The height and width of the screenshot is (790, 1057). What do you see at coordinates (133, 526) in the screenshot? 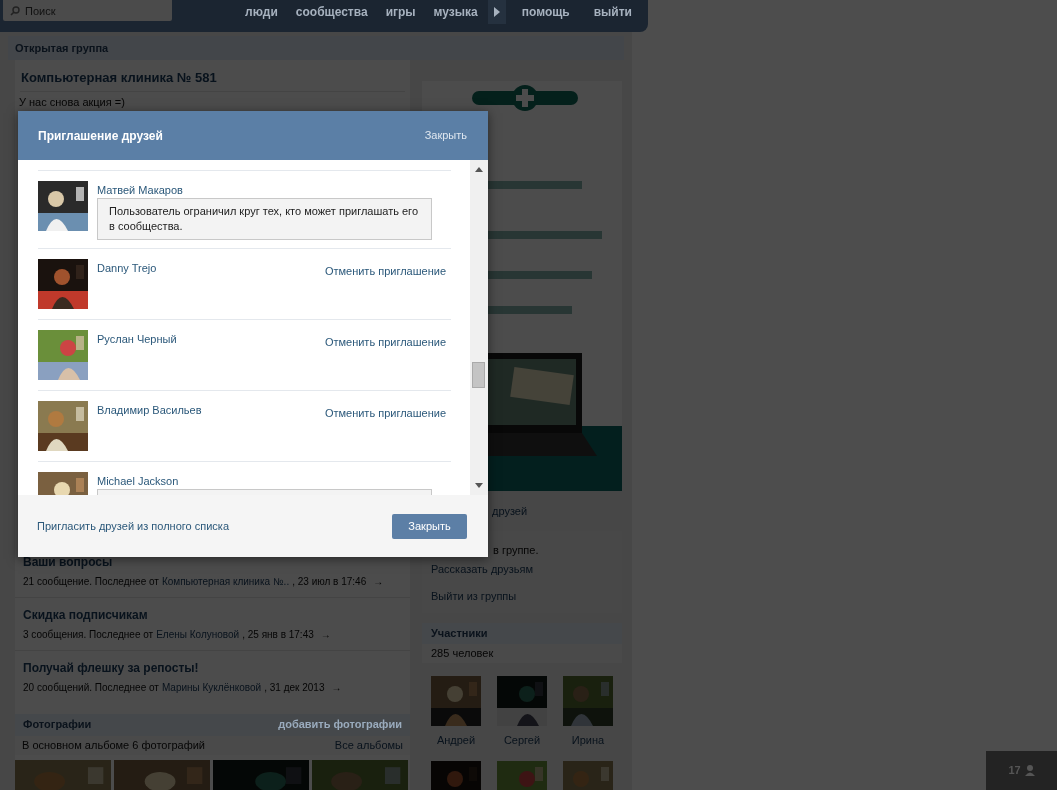
I see `invite-full-list-link: Пригласить друзей из полного списка` at bounding box center [133, 526].